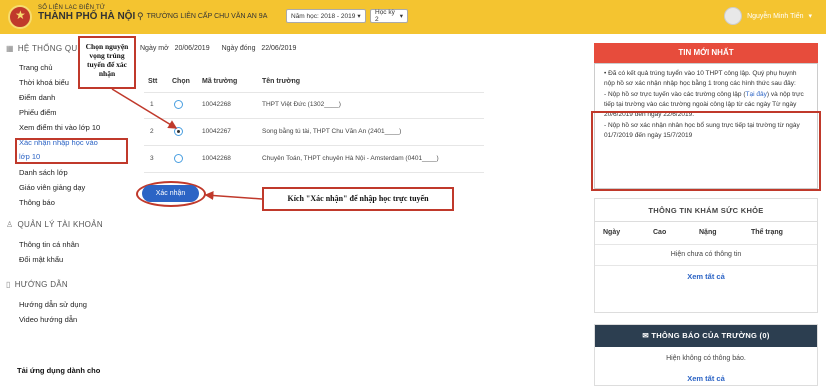  What do you see at coordinates (41, 284) in the screenshot?
I see `section-guide-label: HƯỚNG DẪN` at bounding box center [41, 284].